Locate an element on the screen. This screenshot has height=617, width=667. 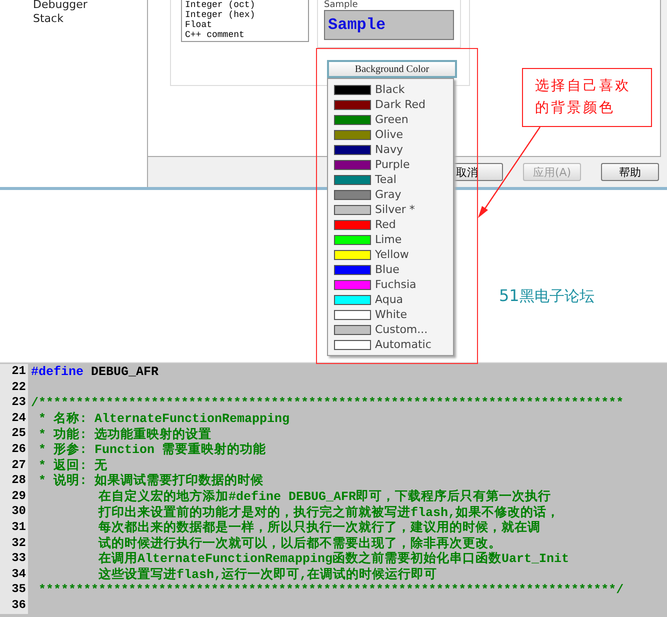
annotation-callout: 选择自己喜欢的背景颜色 is located at coordinates (587, 97).